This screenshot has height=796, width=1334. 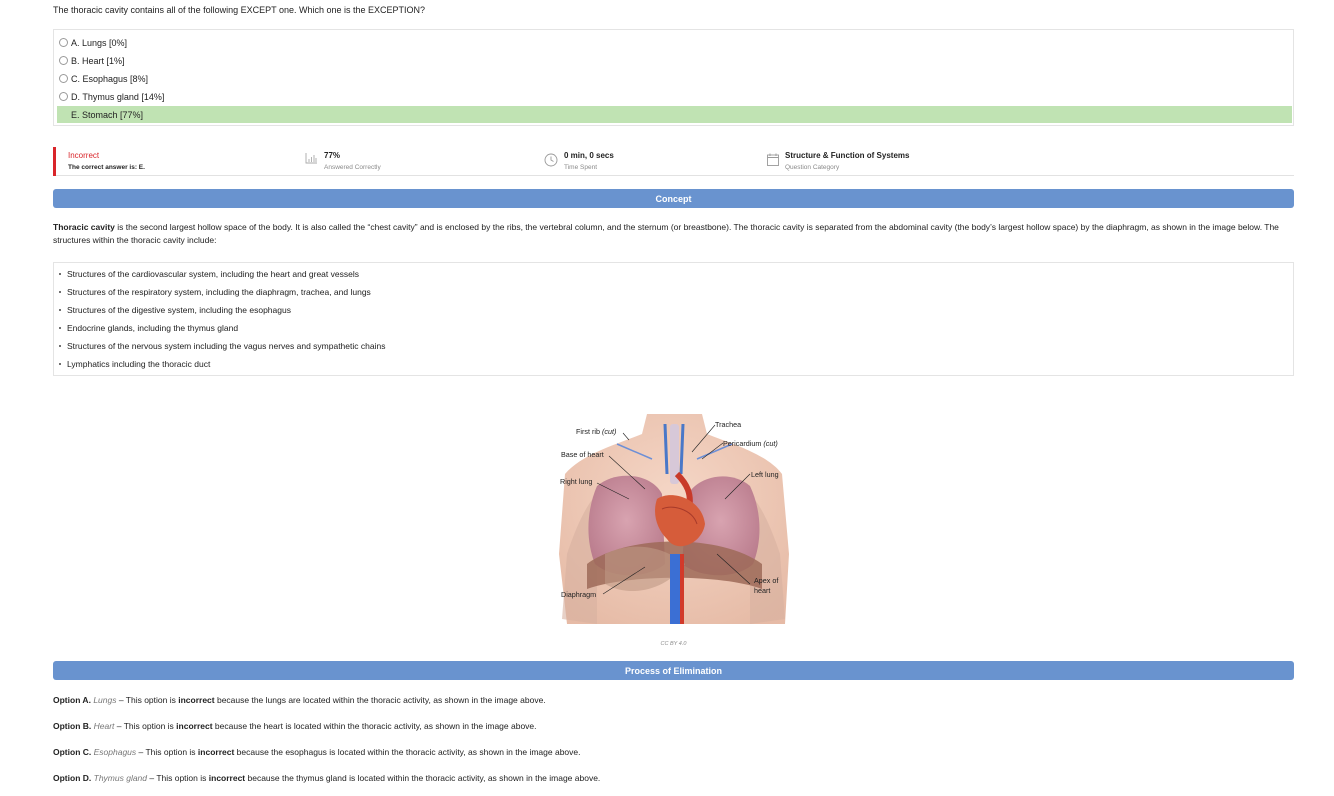 I want to click on percent-value: 77%, so click(x=332, y=155).